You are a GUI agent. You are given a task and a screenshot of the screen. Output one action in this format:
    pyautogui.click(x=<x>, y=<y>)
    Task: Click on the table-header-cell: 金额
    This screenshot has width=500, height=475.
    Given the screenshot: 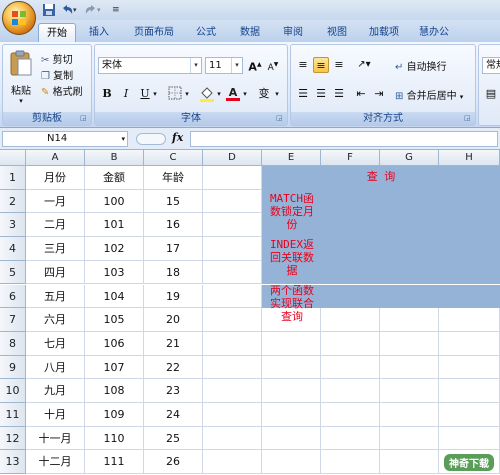 What is the action you would take?
    pyautogui.click(x=114, y=178)
    